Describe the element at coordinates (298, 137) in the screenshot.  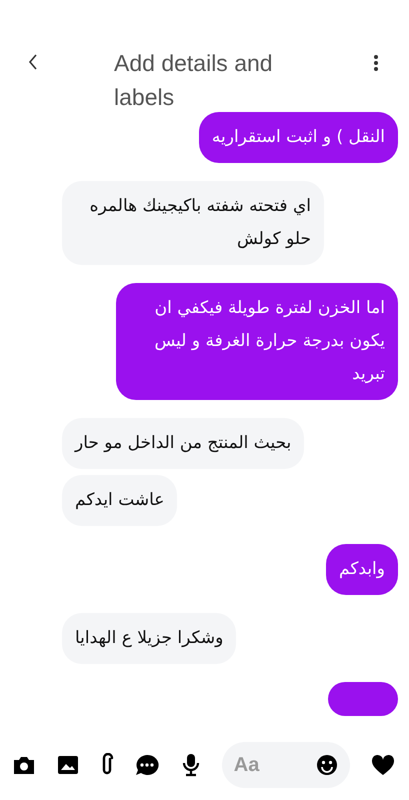
I see `sent-message: النقل ) و اثبت استقراريه` at that location.